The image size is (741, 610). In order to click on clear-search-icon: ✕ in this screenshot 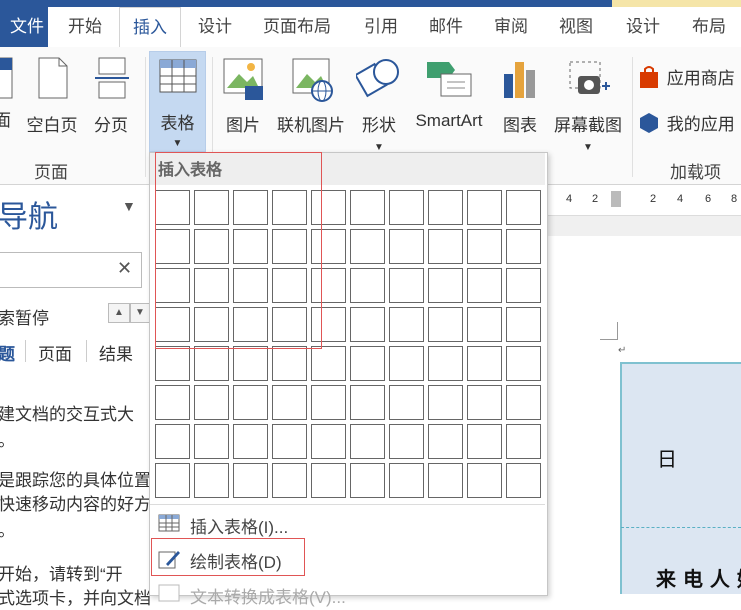, I will do `click(124, 268)`.